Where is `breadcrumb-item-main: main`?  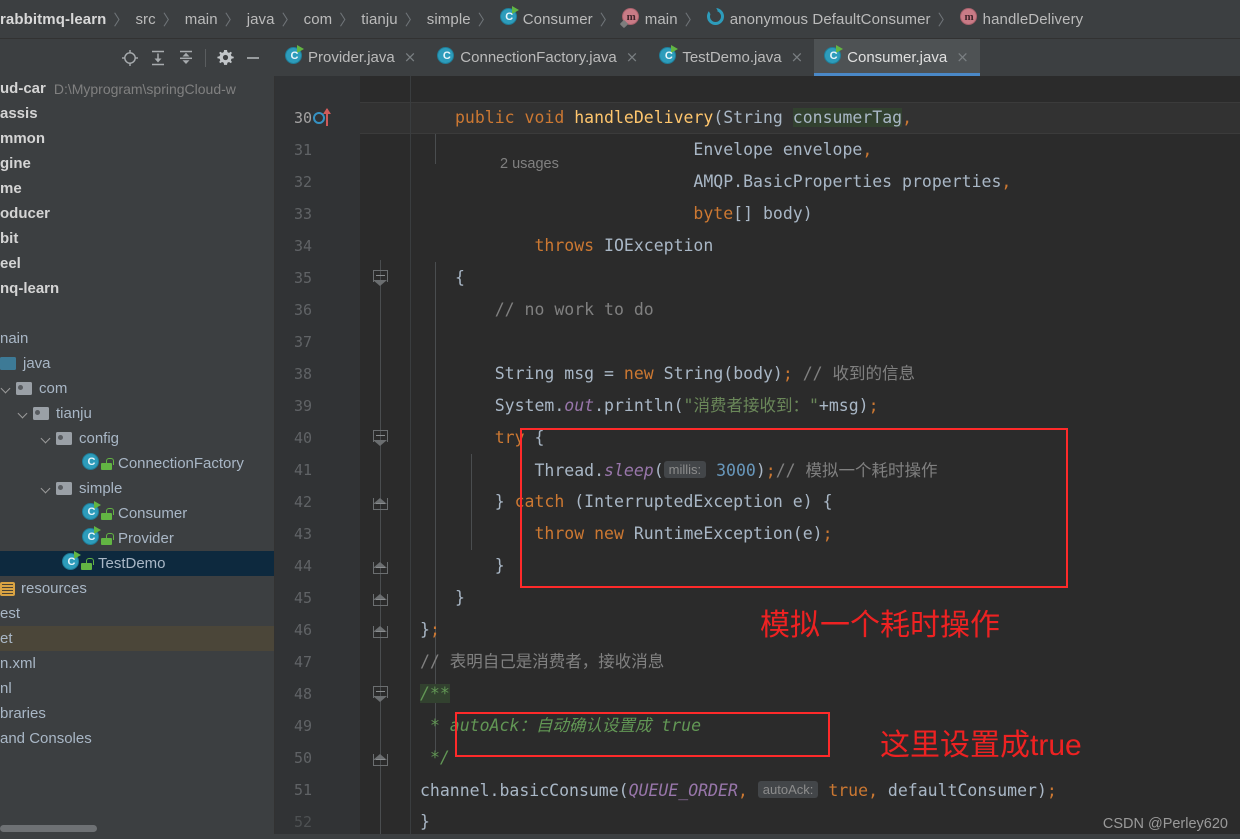 breadcrumb-item-main: main is located at coordinates (201, 19).